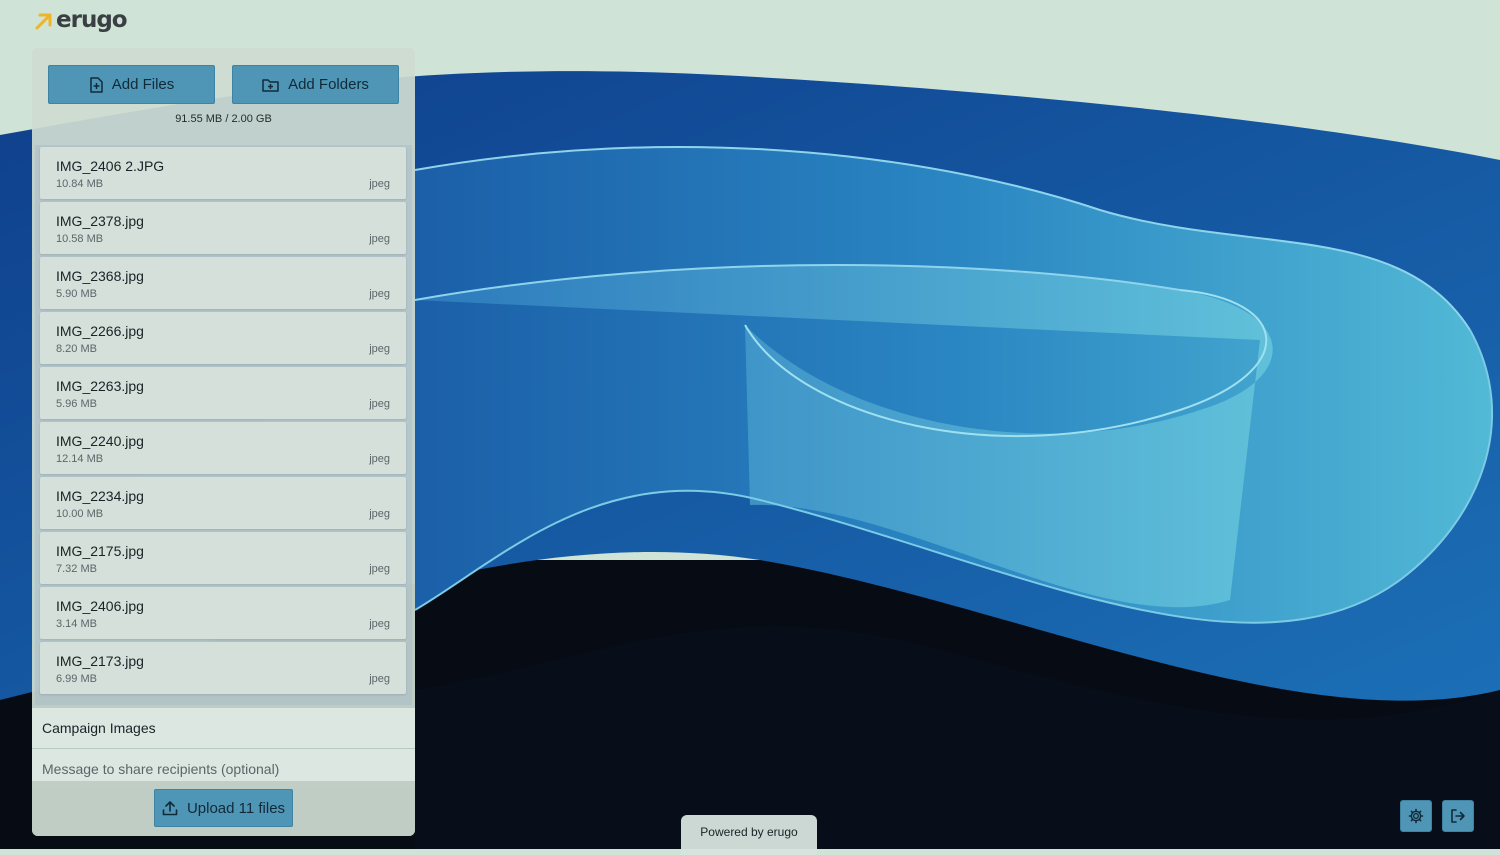 The height and width of the screenshot is (855, 1500). I want to click on share-name-field, so click(223, 728).